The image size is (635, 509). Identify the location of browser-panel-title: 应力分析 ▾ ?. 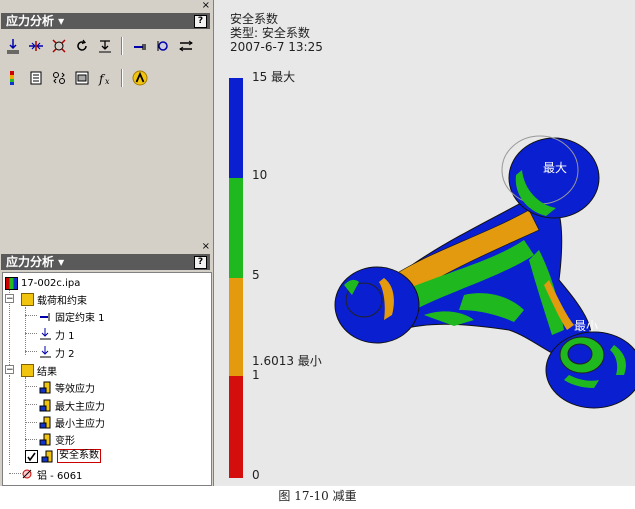
(105, 262).